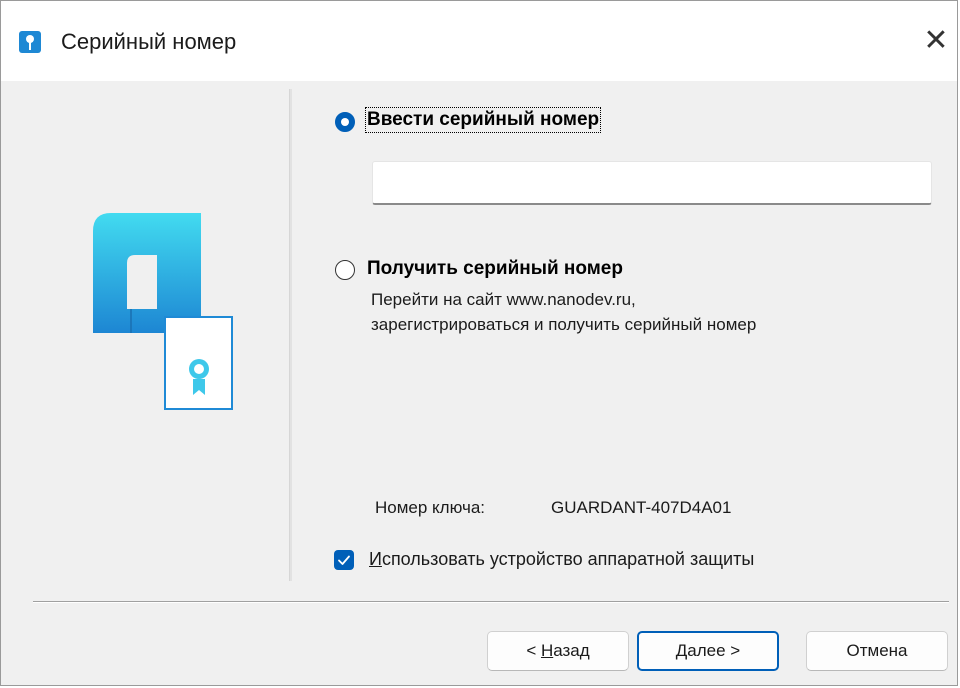 This screenshot has height=688, width=960. What do you see at coordinates (290, 335) in the screenshot?
I see `vertical-divider` at bounding box center [290, 335].